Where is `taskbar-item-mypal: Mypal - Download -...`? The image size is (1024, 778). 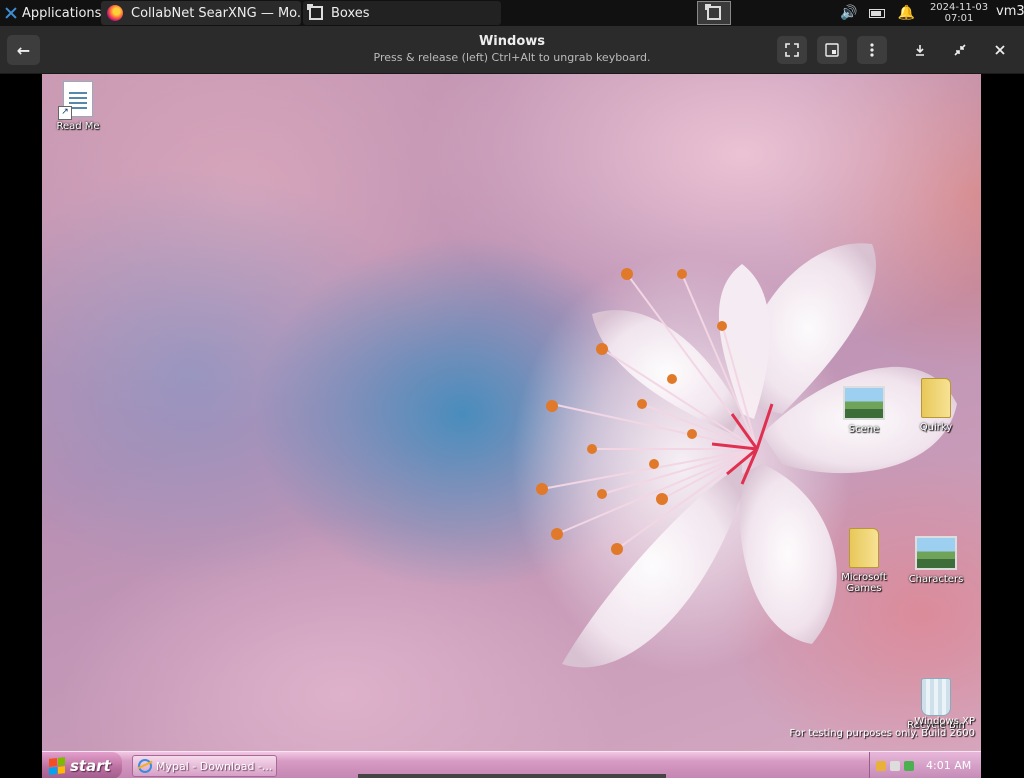 taskbar-item-mypal: Mypal - Download -... is located at coordinates (204, 766).